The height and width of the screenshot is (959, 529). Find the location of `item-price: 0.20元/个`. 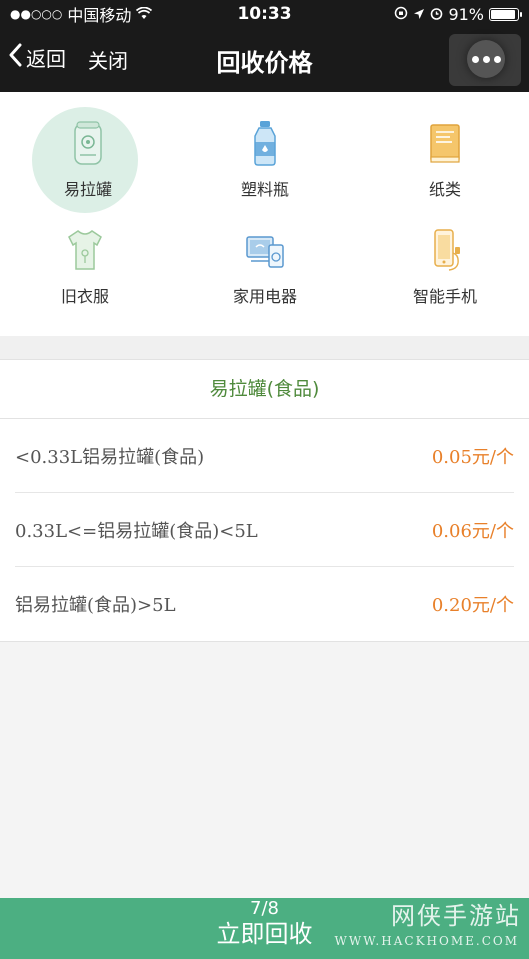

item-price: 0.20元/个 is located at coordinates (472, 605).